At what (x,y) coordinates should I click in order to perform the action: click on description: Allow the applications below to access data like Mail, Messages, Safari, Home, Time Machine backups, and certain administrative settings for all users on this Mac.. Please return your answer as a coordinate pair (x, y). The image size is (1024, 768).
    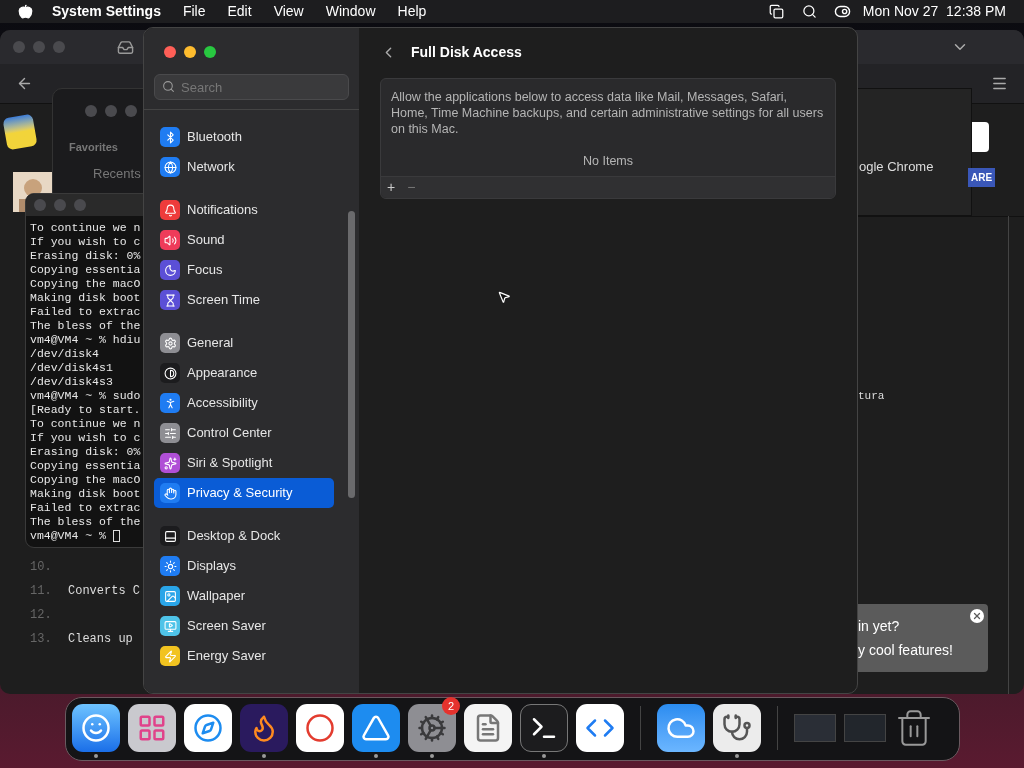
    Looking at the image, I should click on (607, 113).